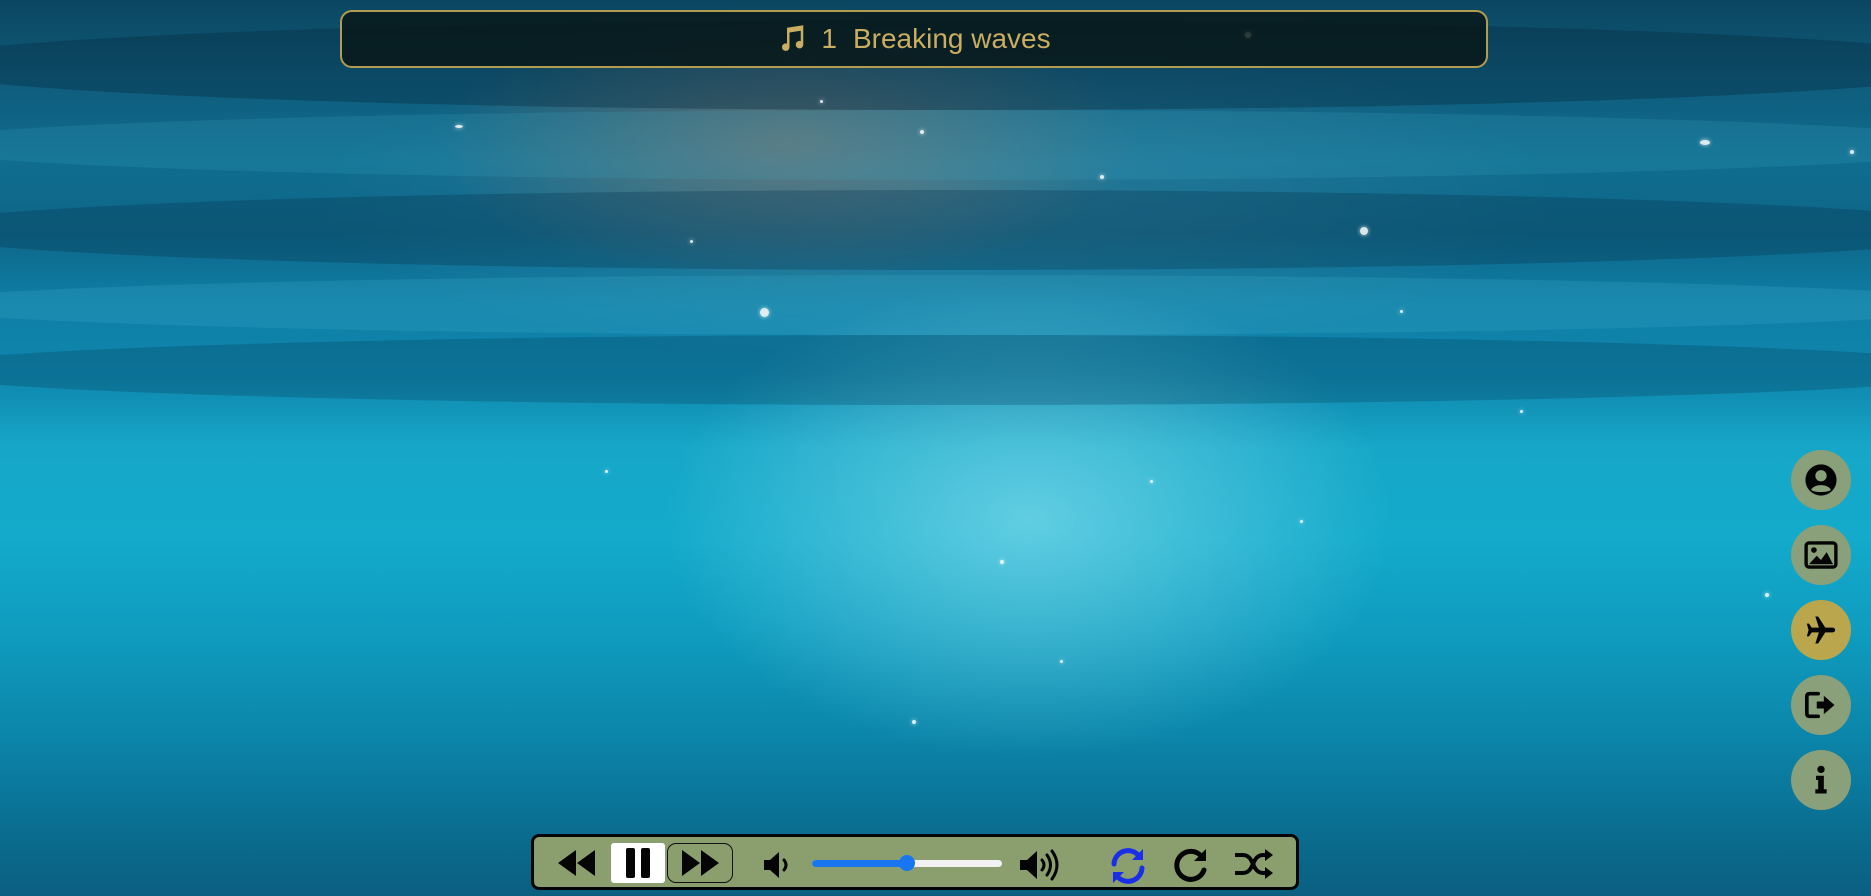 The image size is (1871, 896). I want to click on gallery-button, so click(1821, 555).